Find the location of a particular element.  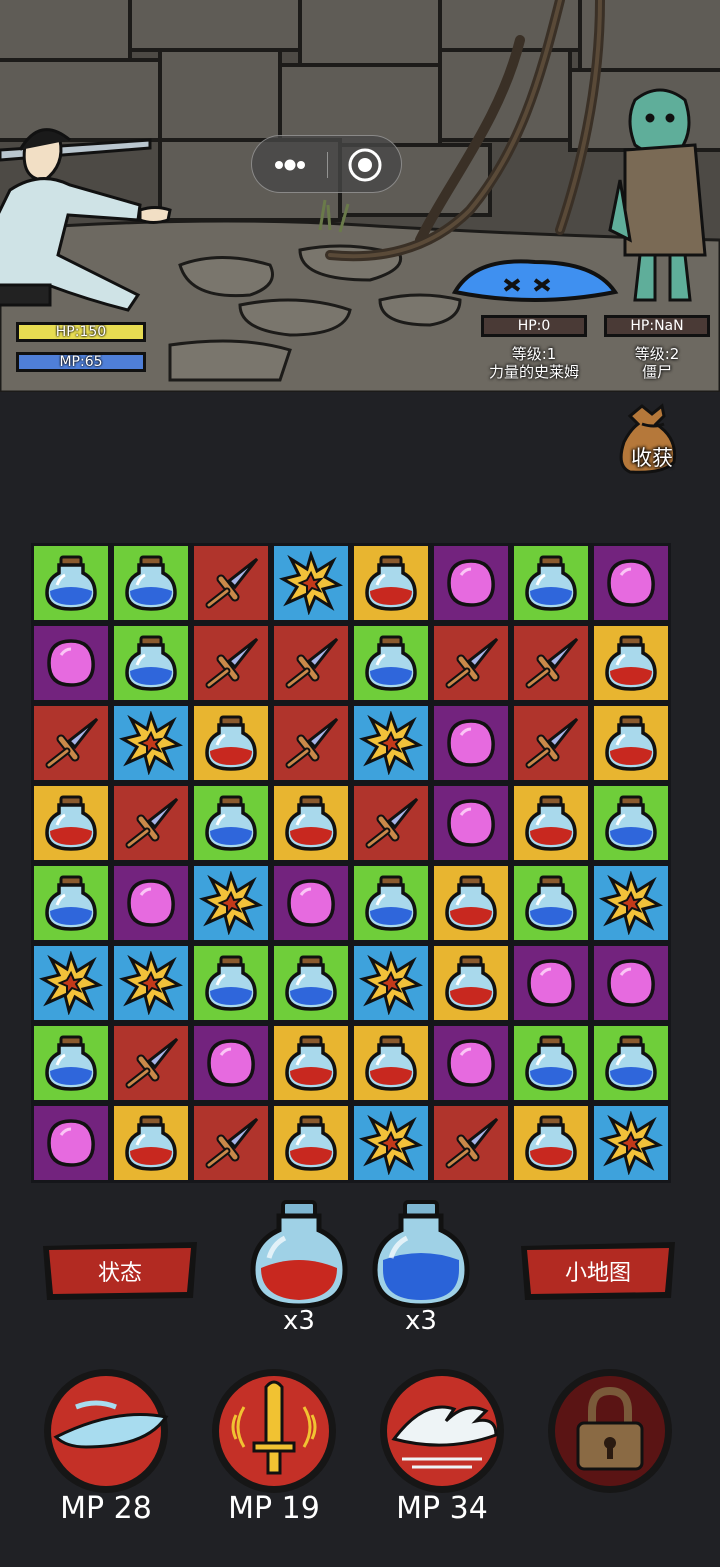

hp-potion-count: x3 is located at coordinates (299, 1321).